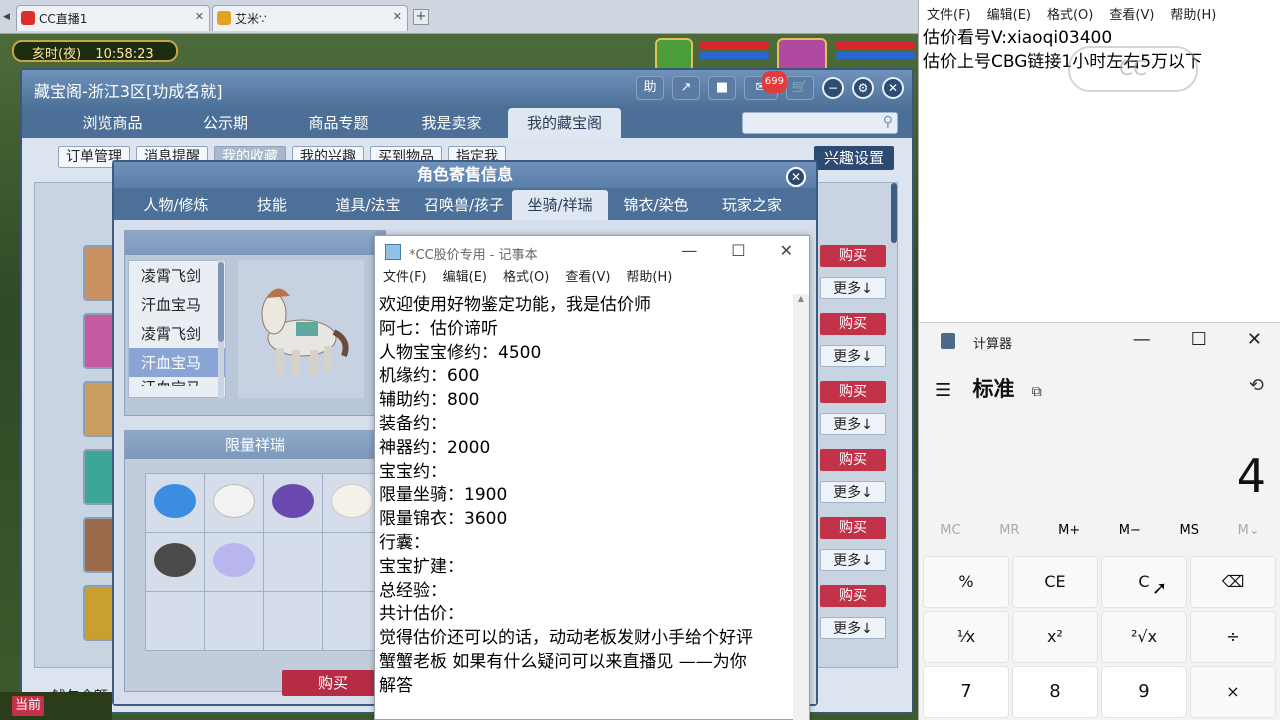 The height and width of the screenshot is (720, 1280). Describe the element at coordinates (656, 205) in the screenshot. I see `tab-outfits: 锦衣/染色` at that location.